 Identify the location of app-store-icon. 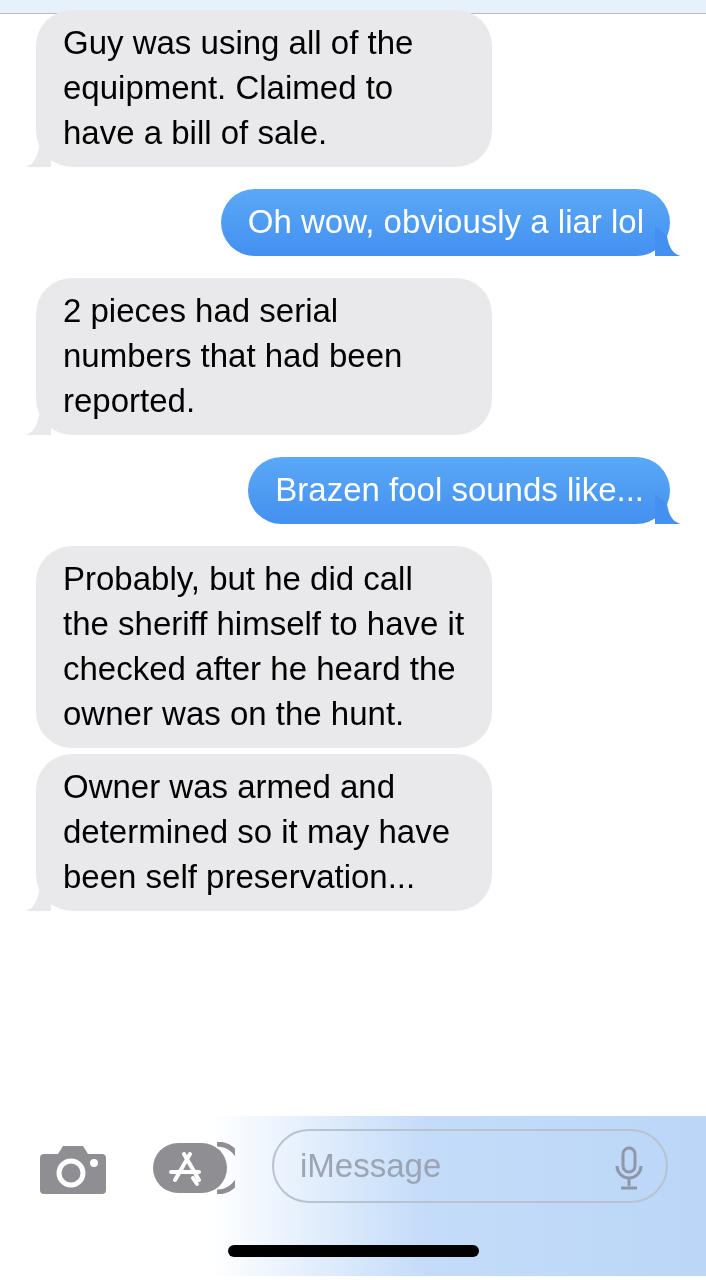
(194, 1168).